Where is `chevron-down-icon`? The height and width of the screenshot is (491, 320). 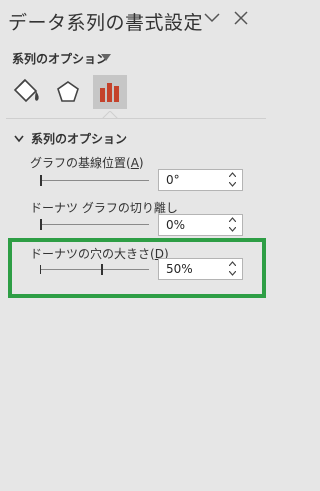 chevron-down-icon is located at coordinates (212, 18).